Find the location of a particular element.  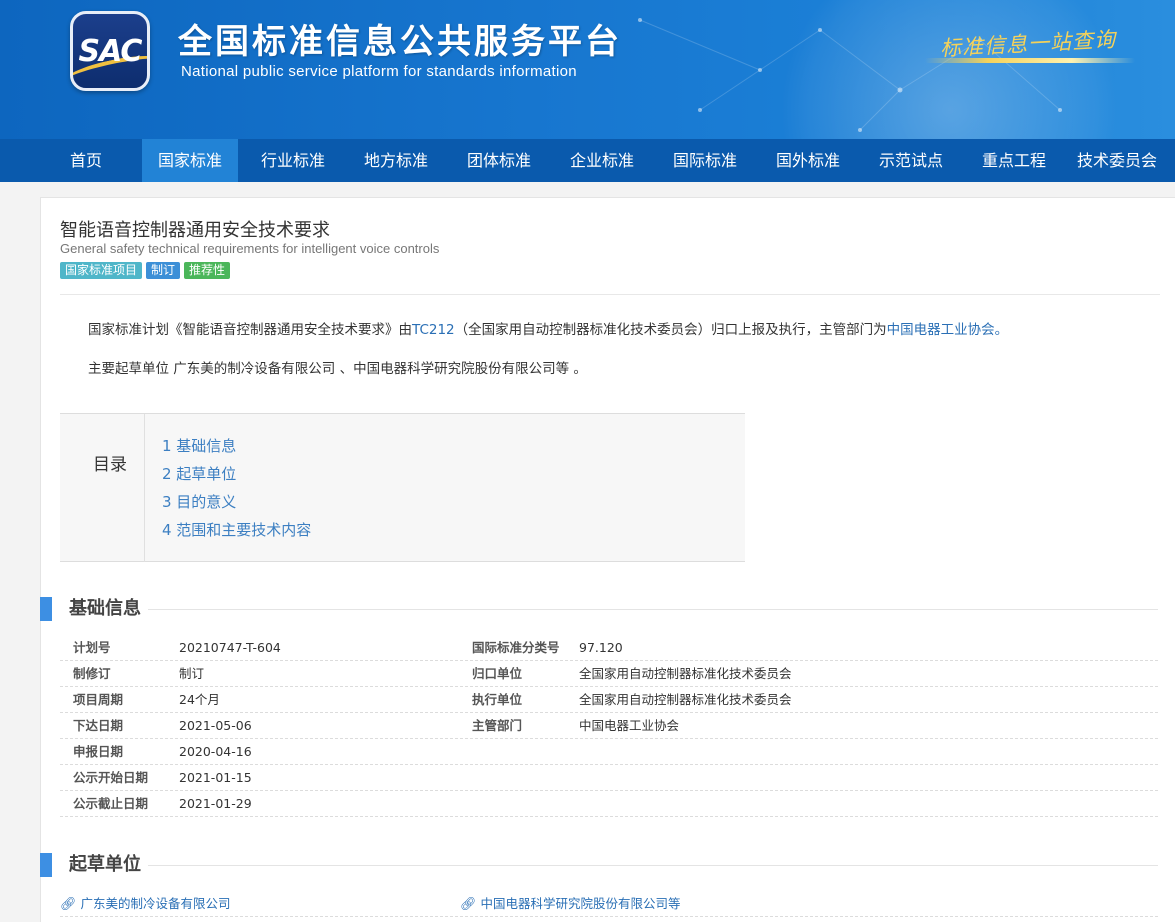

nav-item-industry: 行业标准 is located at coordinates (293, 160).